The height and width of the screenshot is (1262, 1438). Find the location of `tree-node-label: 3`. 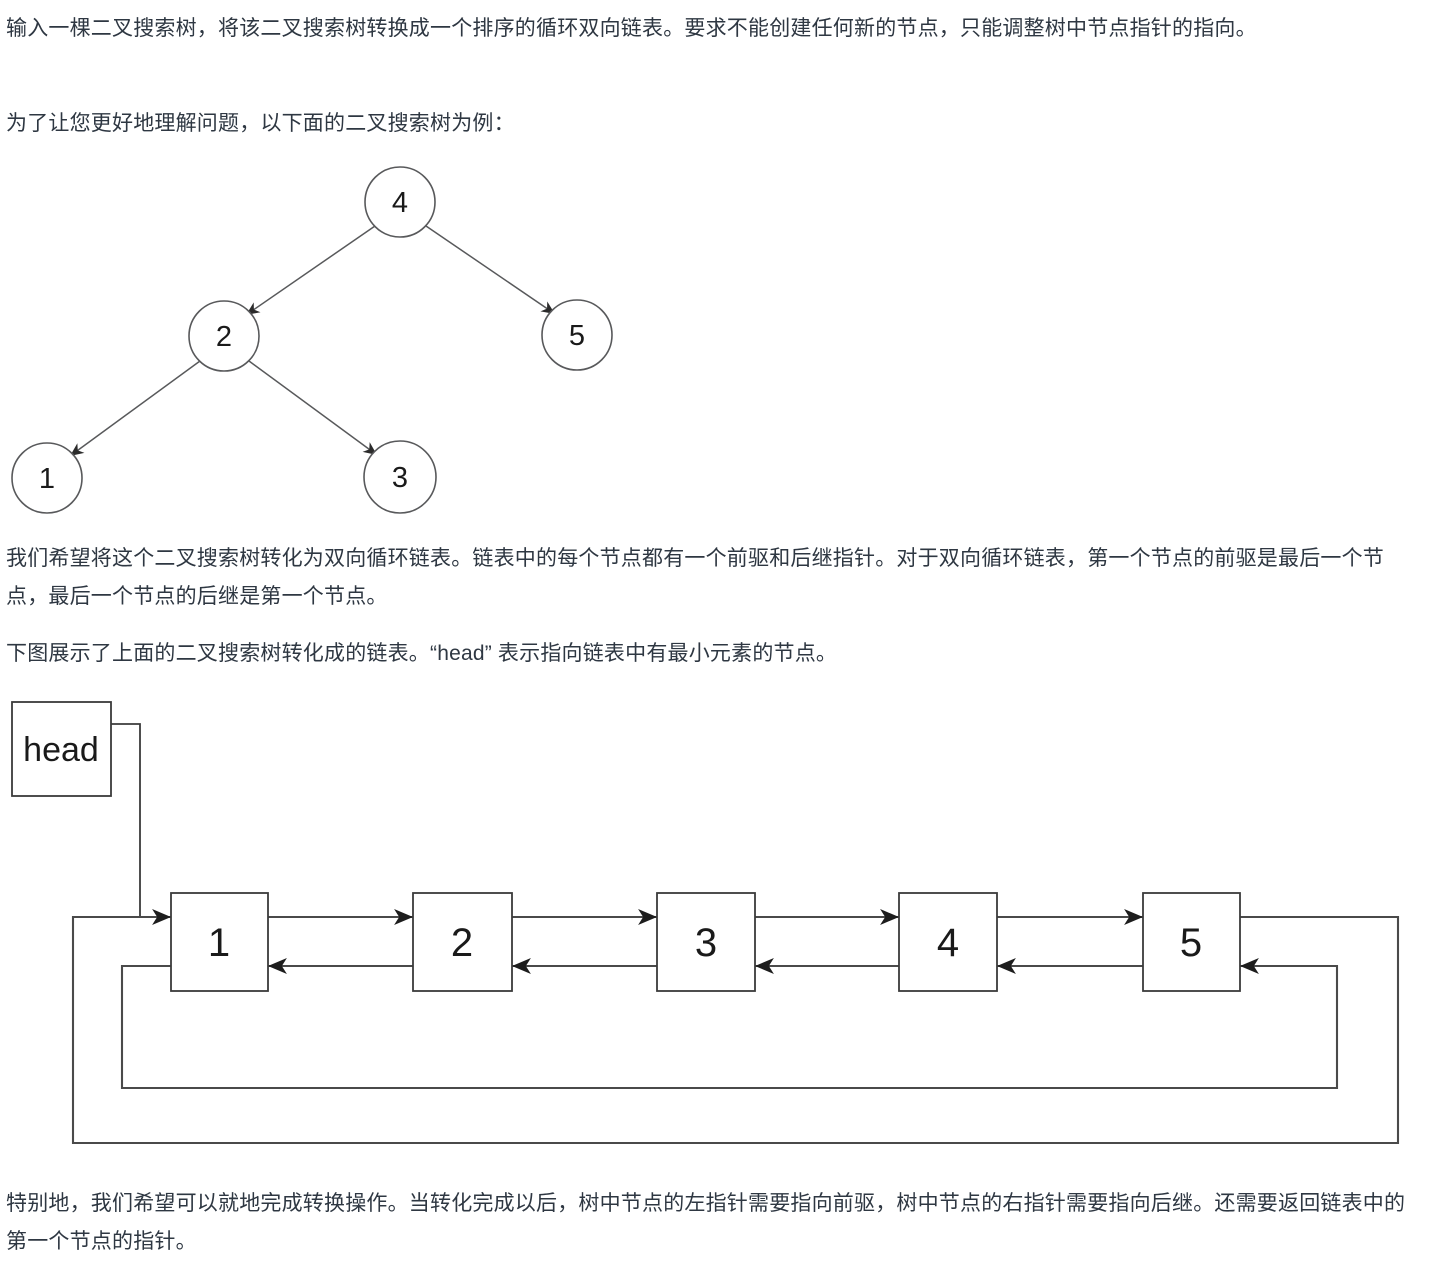

tree-node-label: 3 is located at coordinates (400, 478).